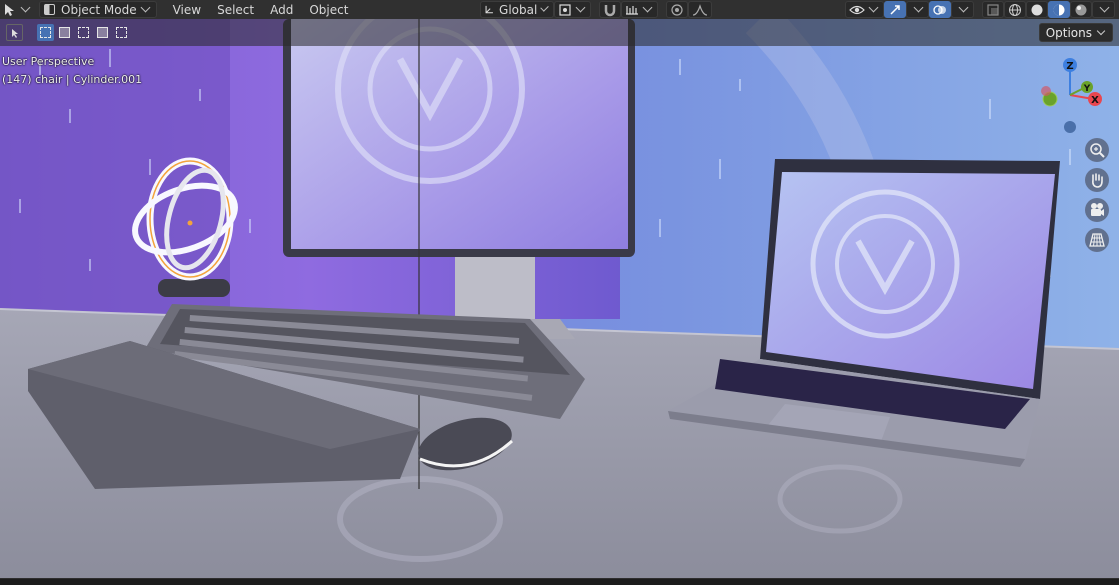 The image size is (1119, 585). I want to click on shading-material, so click(1059, 9).